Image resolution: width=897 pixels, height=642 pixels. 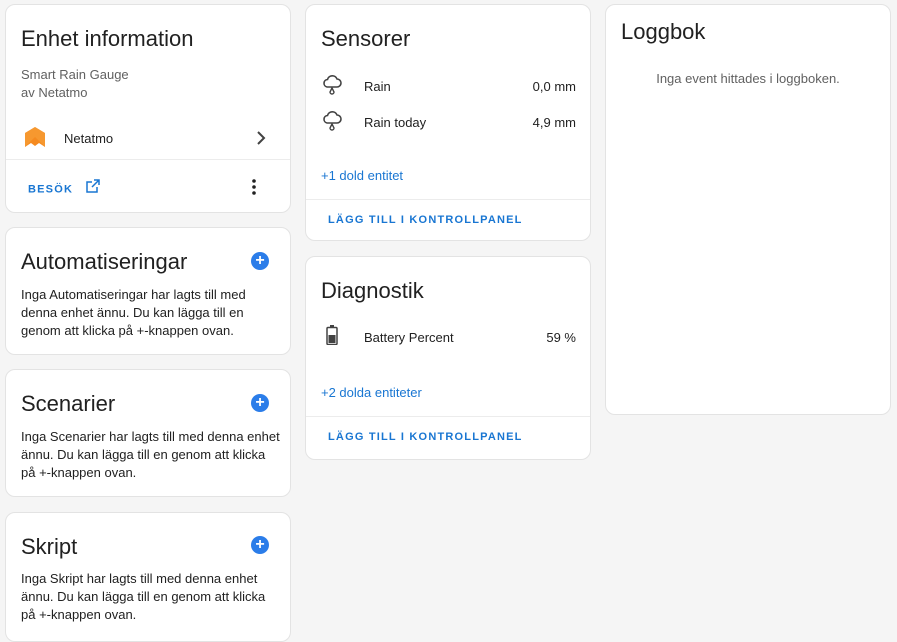 I want to click on sensor-label: Rain, so click(x=377, y=86).